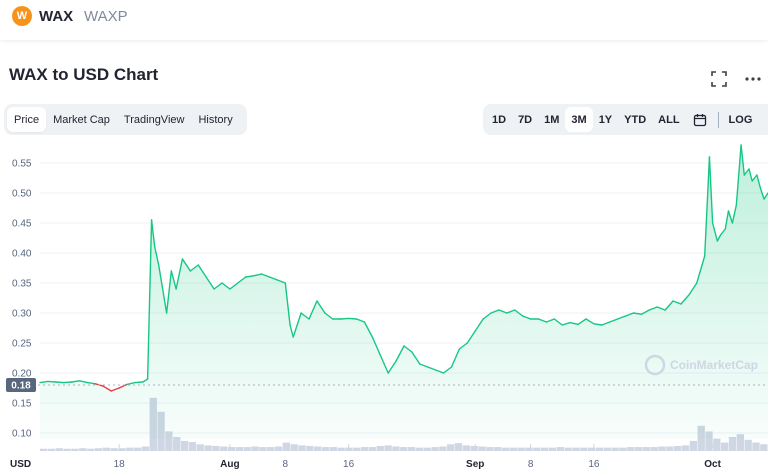 The height and width of the screenshot is (471, 768). I want to click on top-bar: W WAX WAXP, so click(384, 20).